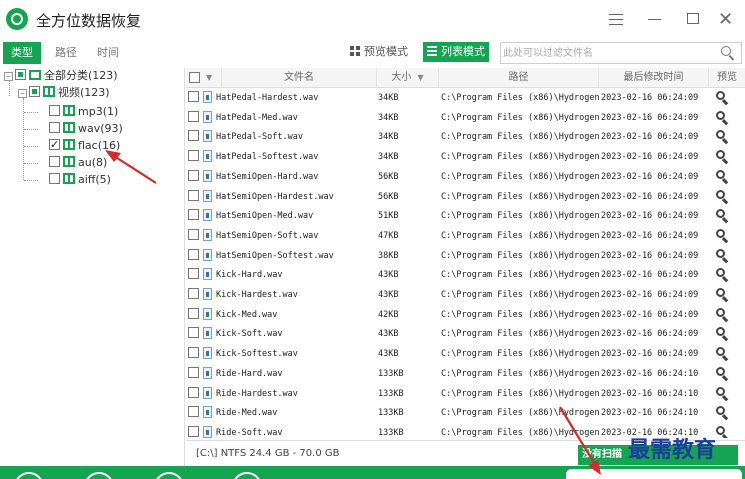  Describe the element at coordinates (388, 354) in the screenshot. I see `file-size: 43KB` at that location.